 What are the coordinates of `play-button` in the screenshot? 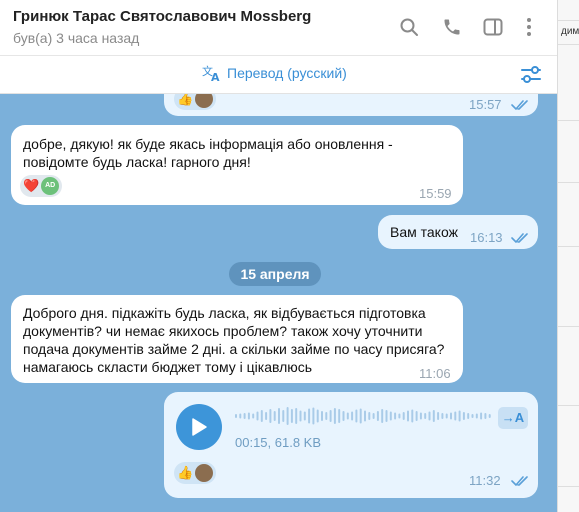 It's located at (199, 427).